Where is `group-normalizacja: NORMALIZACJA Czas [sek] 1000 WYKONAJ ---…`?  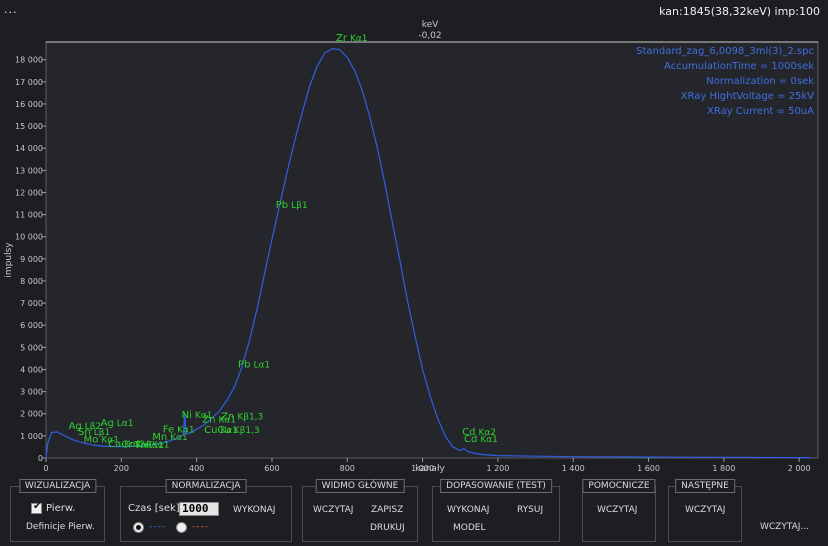
group-normalizacja: NORMALIZACJA Czas [sek] 1000 WYKONAJ ---… is located at coordinates (206, 510).